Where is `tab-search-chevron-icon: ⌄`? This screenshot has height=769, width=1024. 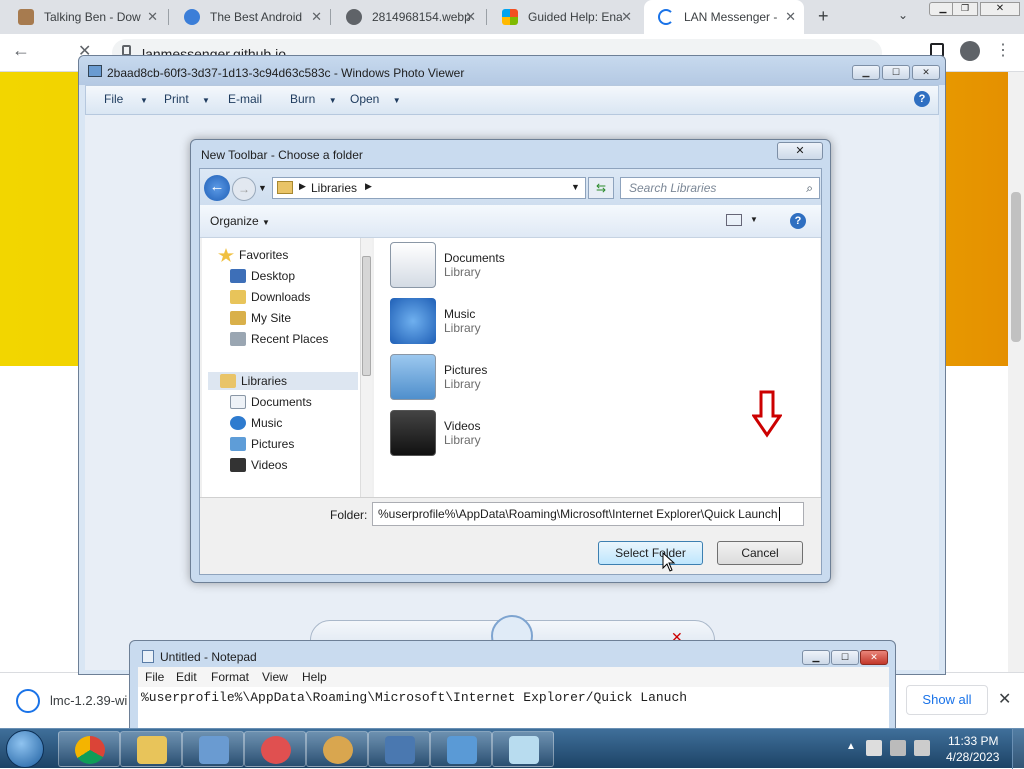
tab-search-chevron-icon: ⌄ is located at coordinates (903, 15).